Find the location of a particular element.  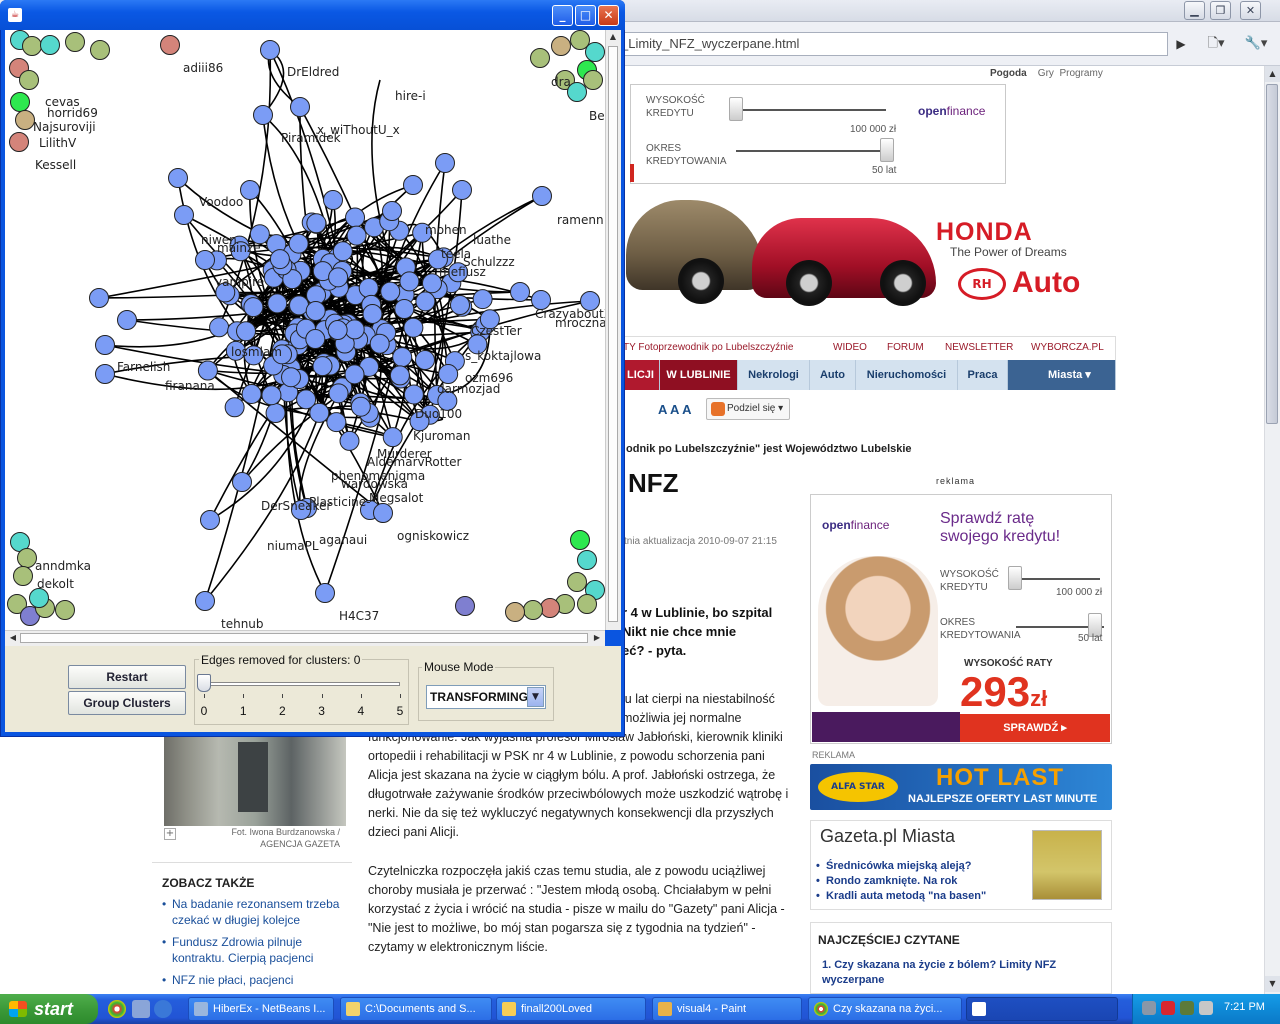

go-icon: ▶ is located at coordinates (1181, 44).